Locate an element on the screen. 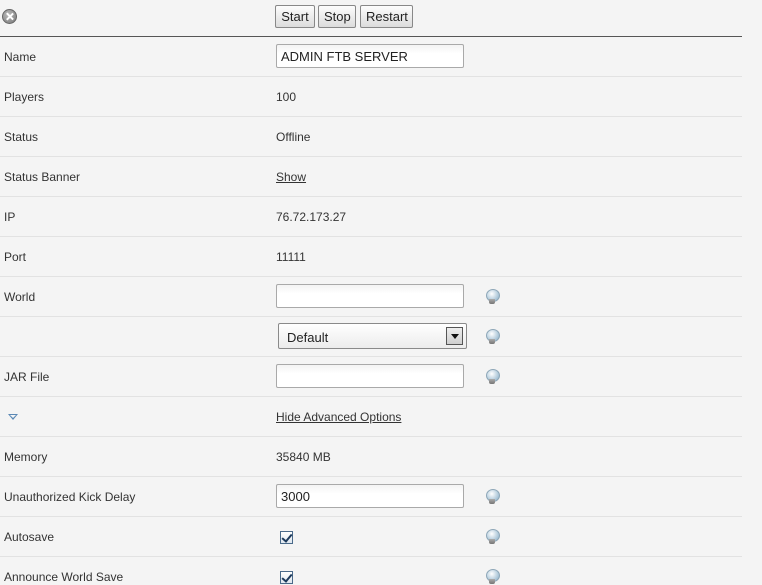 The width and height of the screenshot is (762, 585). row-memory: Memory 35840 MB is located at coordinates (371, 457).